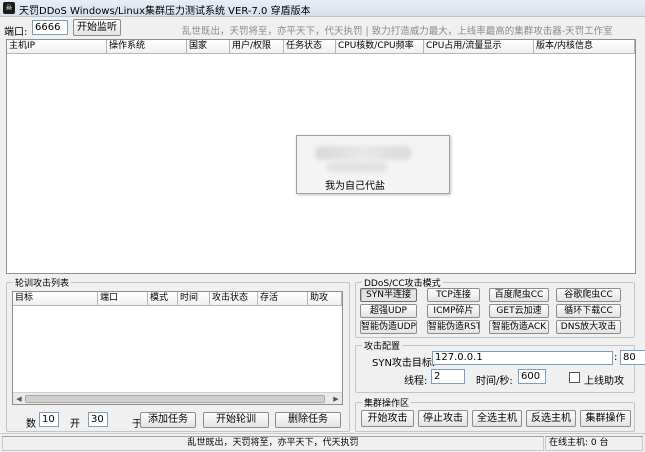  I want to click on mode-tcp-button: TCP连接, so click(453, 295).